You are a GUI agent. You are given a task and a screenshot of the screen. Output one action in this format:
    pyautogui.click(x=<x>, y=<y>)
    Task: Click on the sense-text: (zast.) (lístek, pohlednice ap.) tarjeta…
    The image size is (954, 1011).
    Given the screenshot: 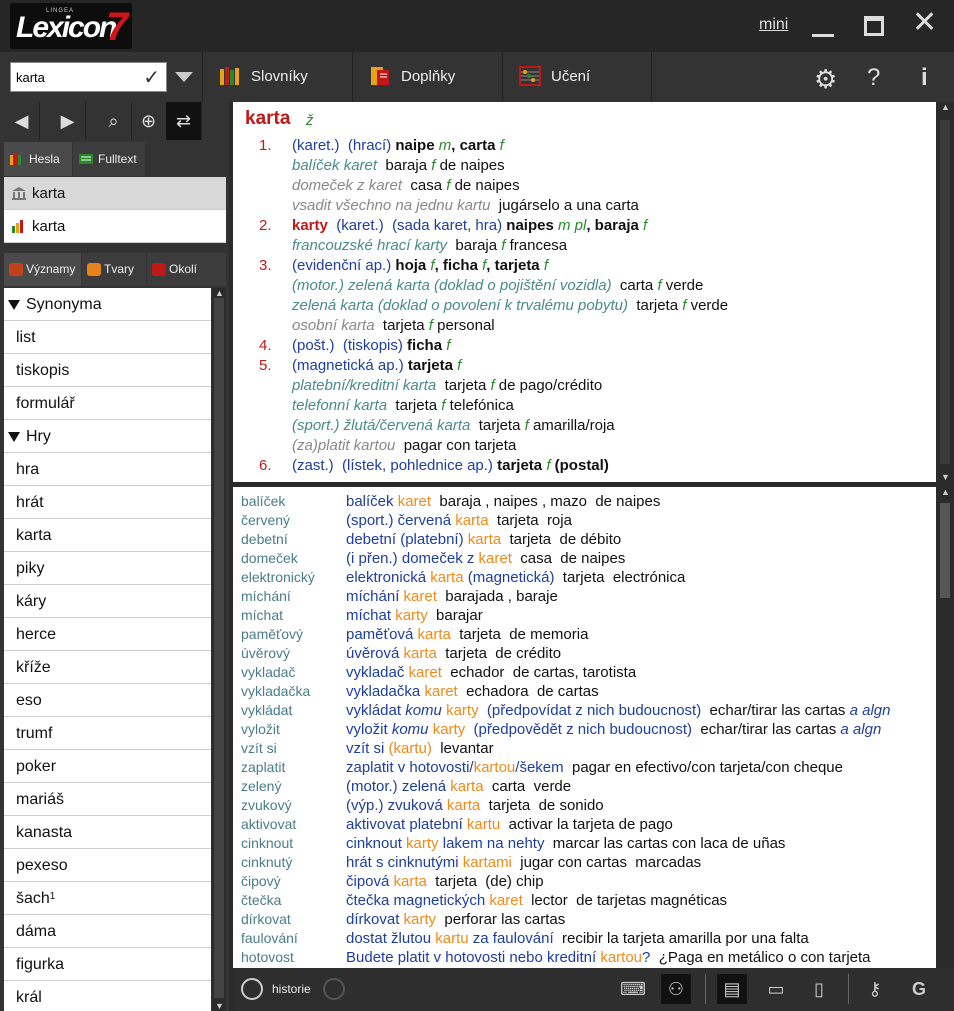 What is the action you would take?
    pyautogui.click(x=450, y=466)
    